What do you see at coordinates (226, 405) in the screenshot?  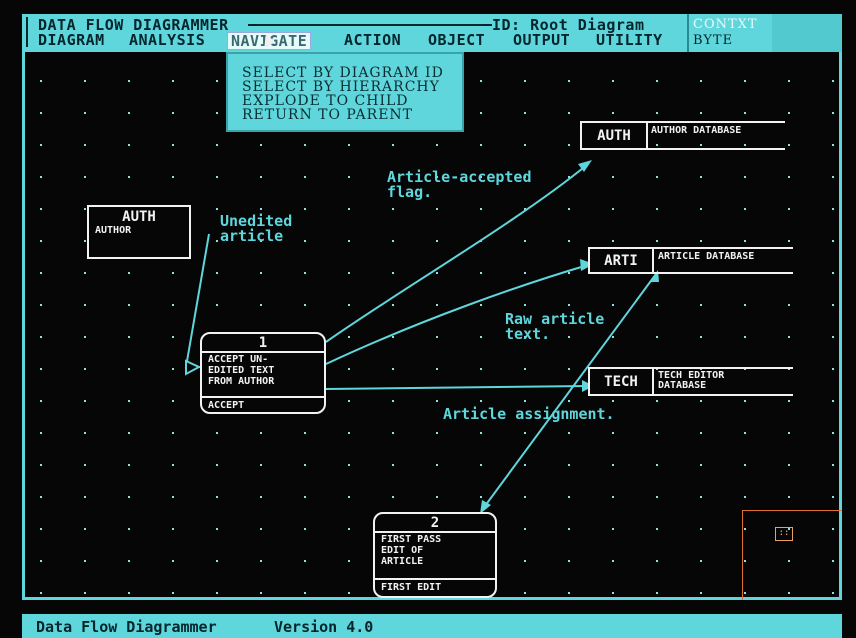 I see `process-footer: ACCEPT` at bounding box center [226, 405].